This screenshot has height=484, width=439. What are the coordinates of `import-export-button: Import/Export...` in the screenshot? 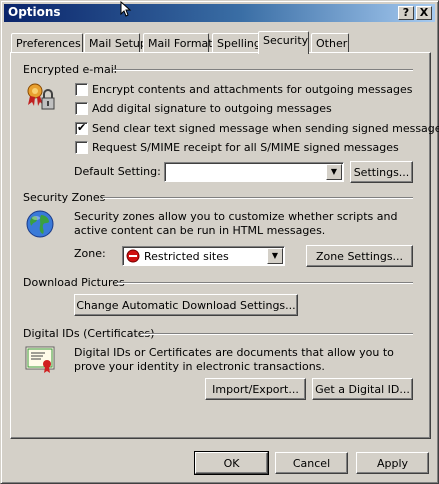 It's located at (255, 389).